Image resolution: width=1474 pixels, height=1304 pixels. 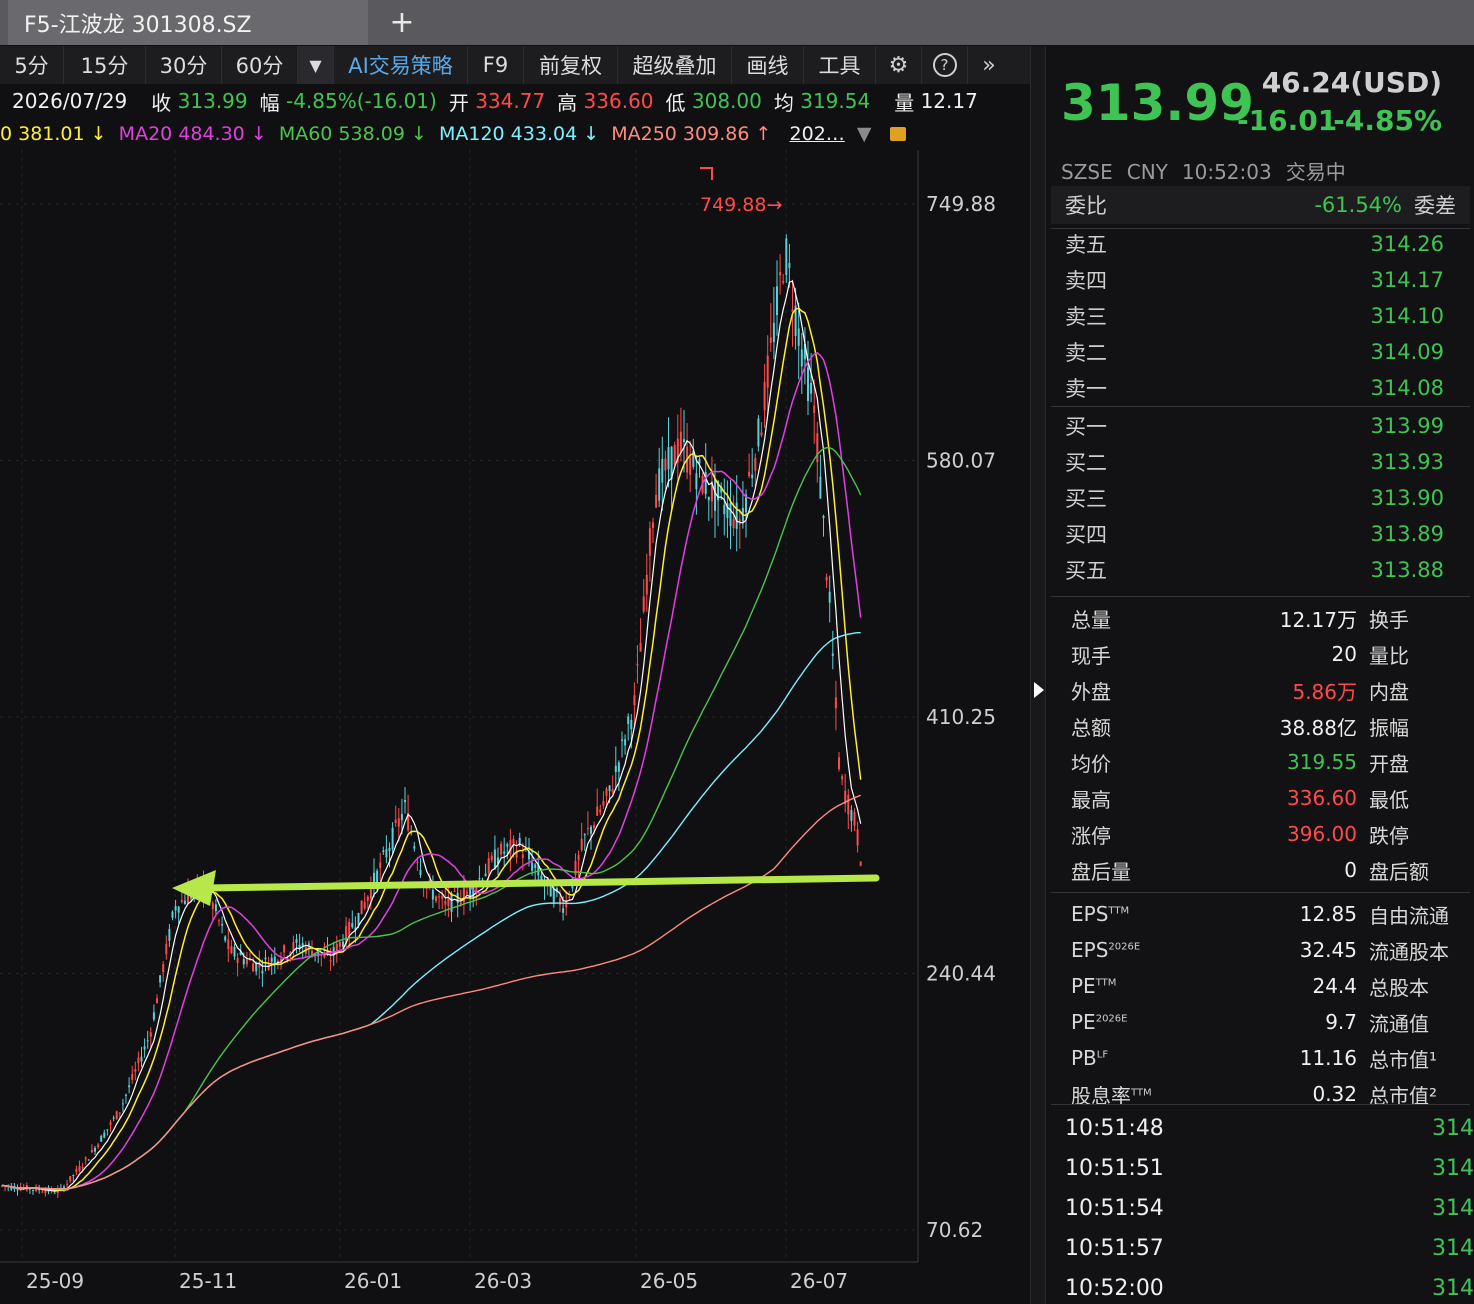 I want to click on bid-row: 买五 313.88, so click(x=1260, y=570).